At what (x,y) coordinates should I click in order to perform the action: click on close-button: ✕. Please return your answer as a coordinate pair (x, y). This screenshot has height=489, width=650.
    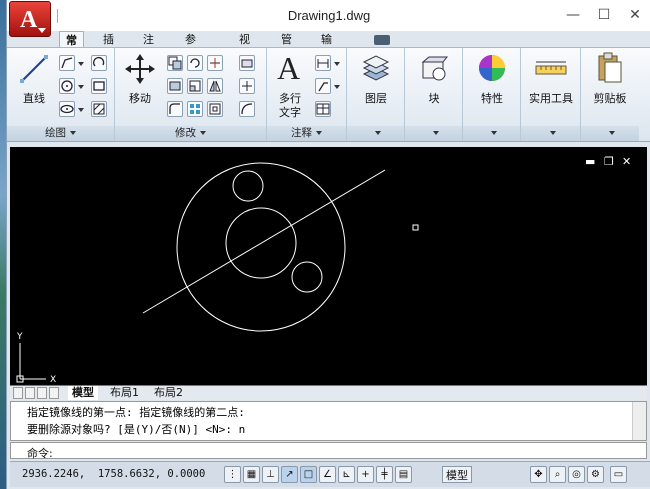
    Looking at the image, I should click on (635, 15).